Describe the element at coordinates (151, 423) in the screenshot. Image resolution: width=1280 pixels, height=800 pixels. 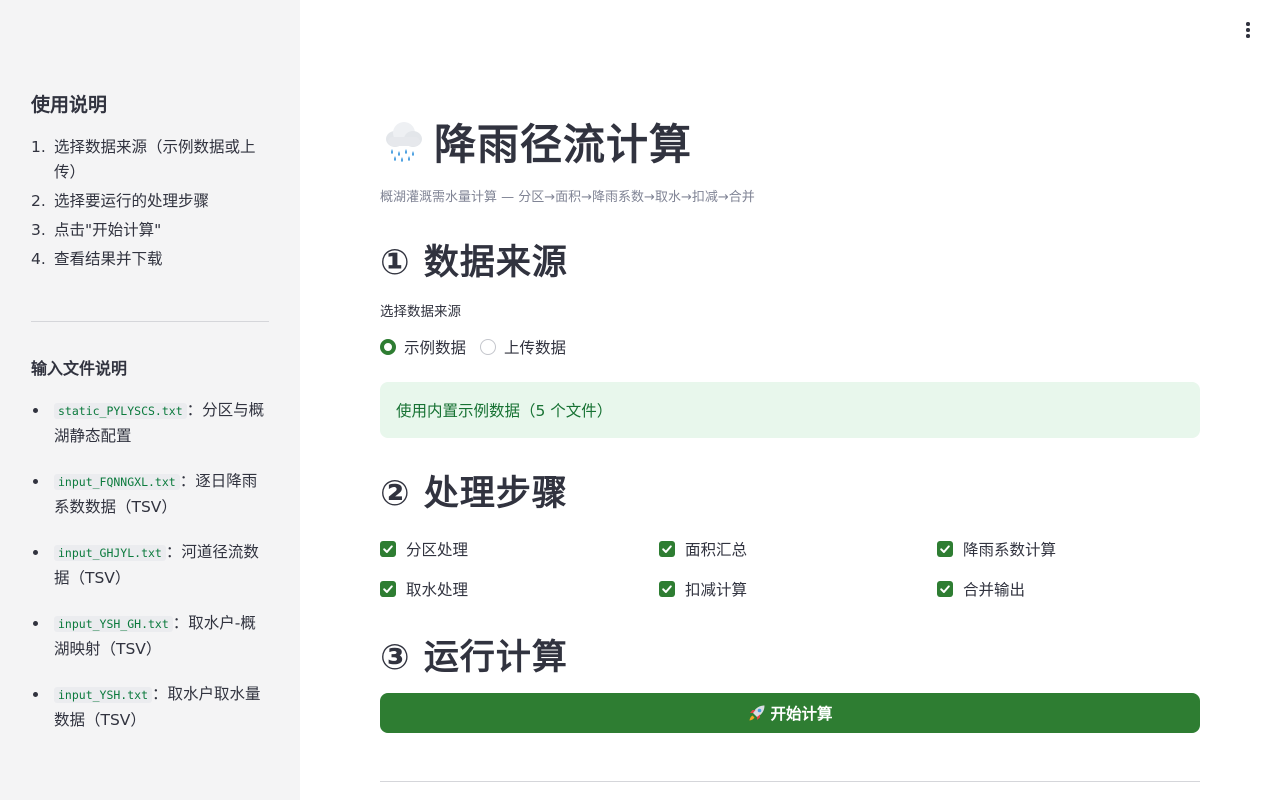
I see `list-item: static_PYLYSCS.txt ：分区与概湖静态配置` at that location.